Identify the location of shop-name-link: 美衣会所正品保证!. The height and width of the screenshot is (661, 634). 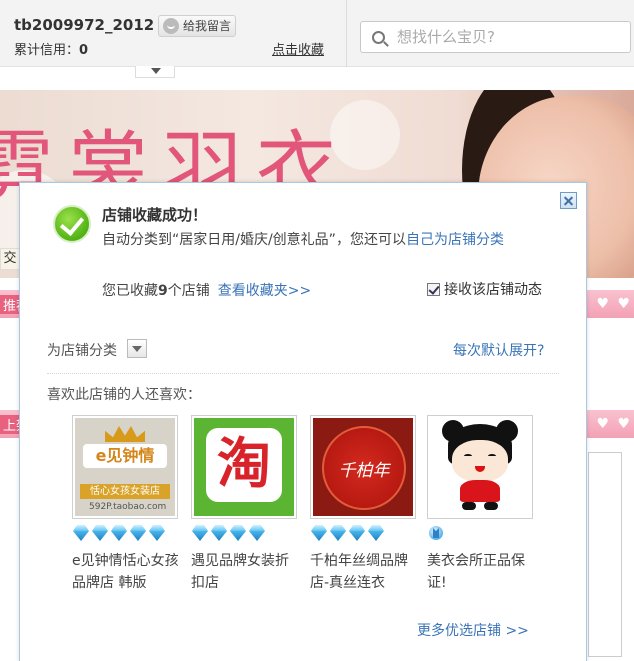
(482, 572).